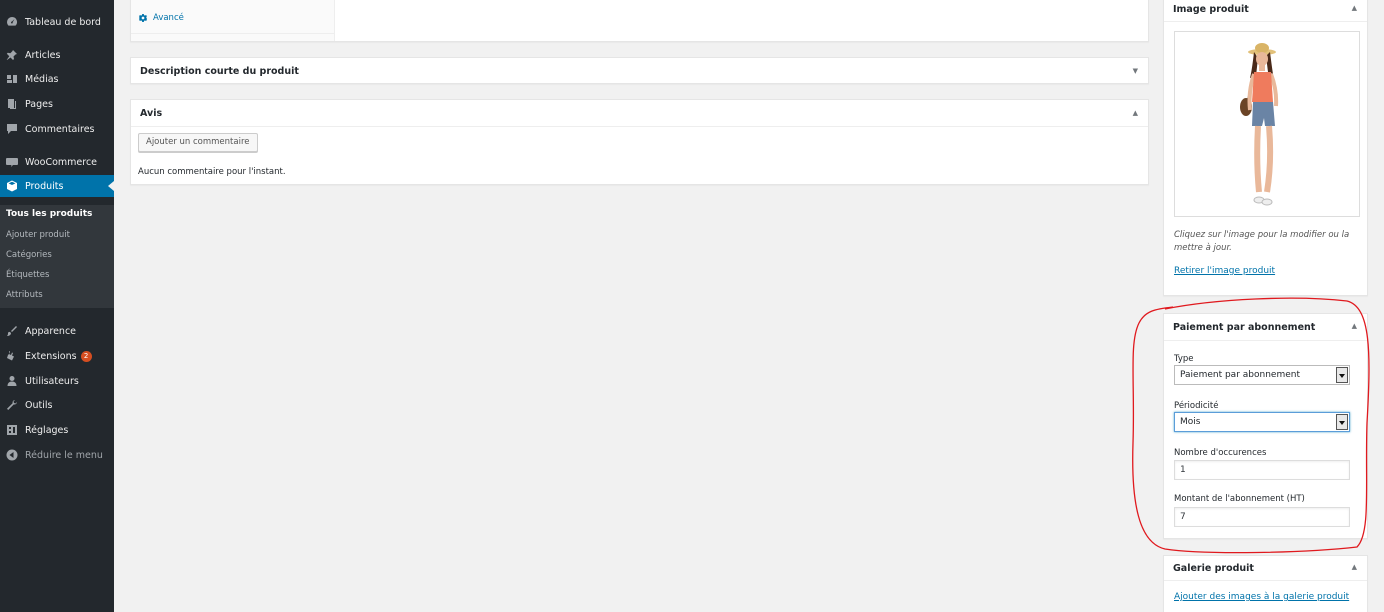  Describe the element at coordinates (1262, 470) in the screenshot. I see `occurrences-input: 1` at that location.